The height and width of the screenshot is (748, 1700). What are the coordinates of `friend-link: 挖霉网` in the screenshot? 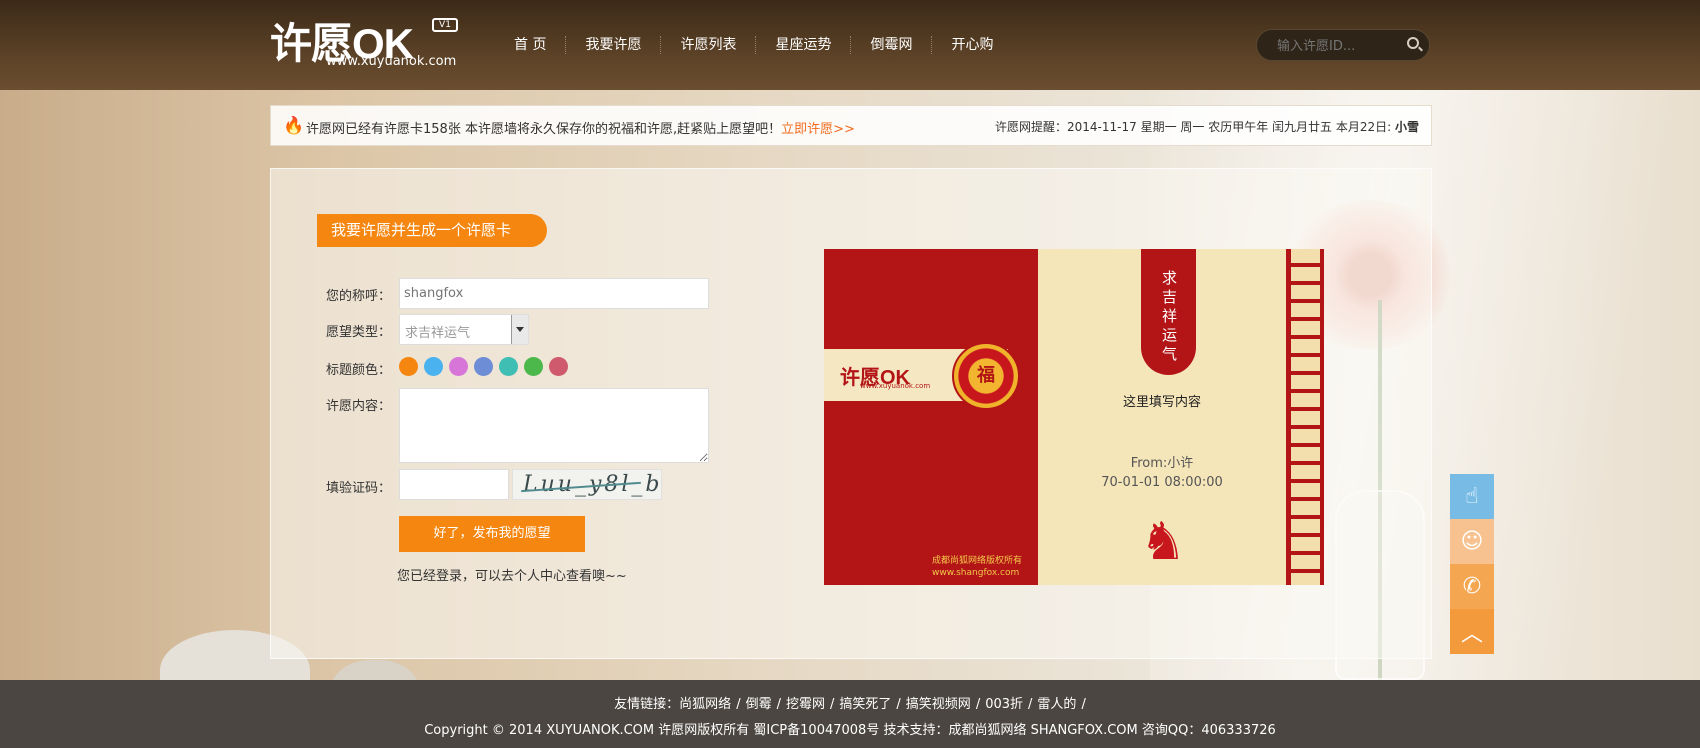 It's located at (805, 704).